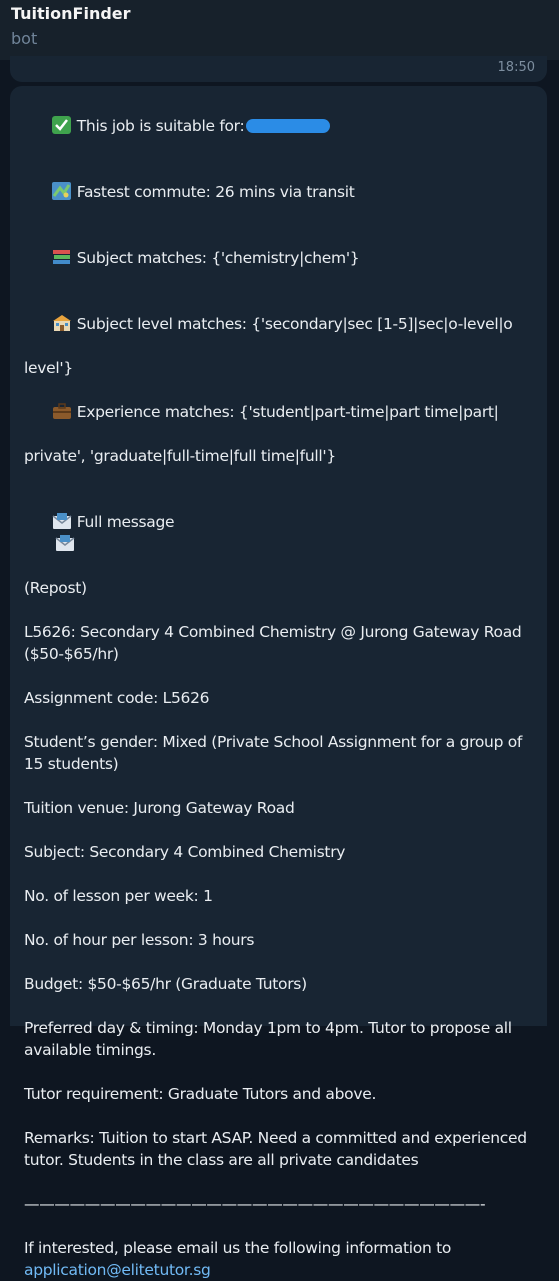 The width and height of the screenshot is (559, 1281). I want to click on subject-matches-line: Subject matches: {'chemistry|chem'}, so click(280, 258).